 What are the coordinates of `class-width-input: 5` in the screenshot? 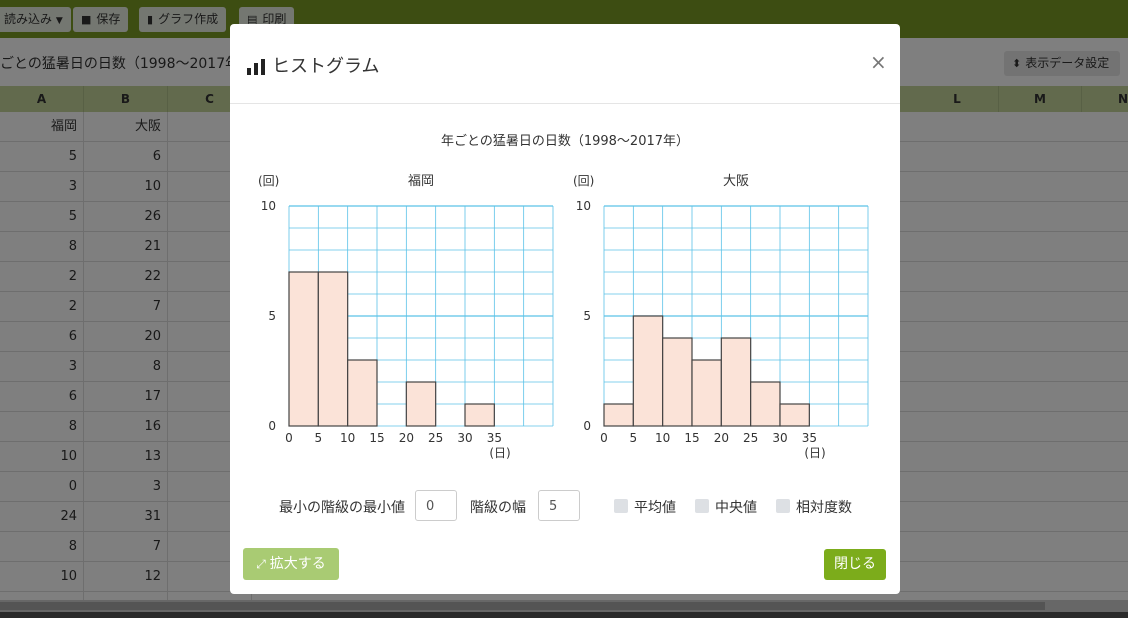 It's located at (559, 505).